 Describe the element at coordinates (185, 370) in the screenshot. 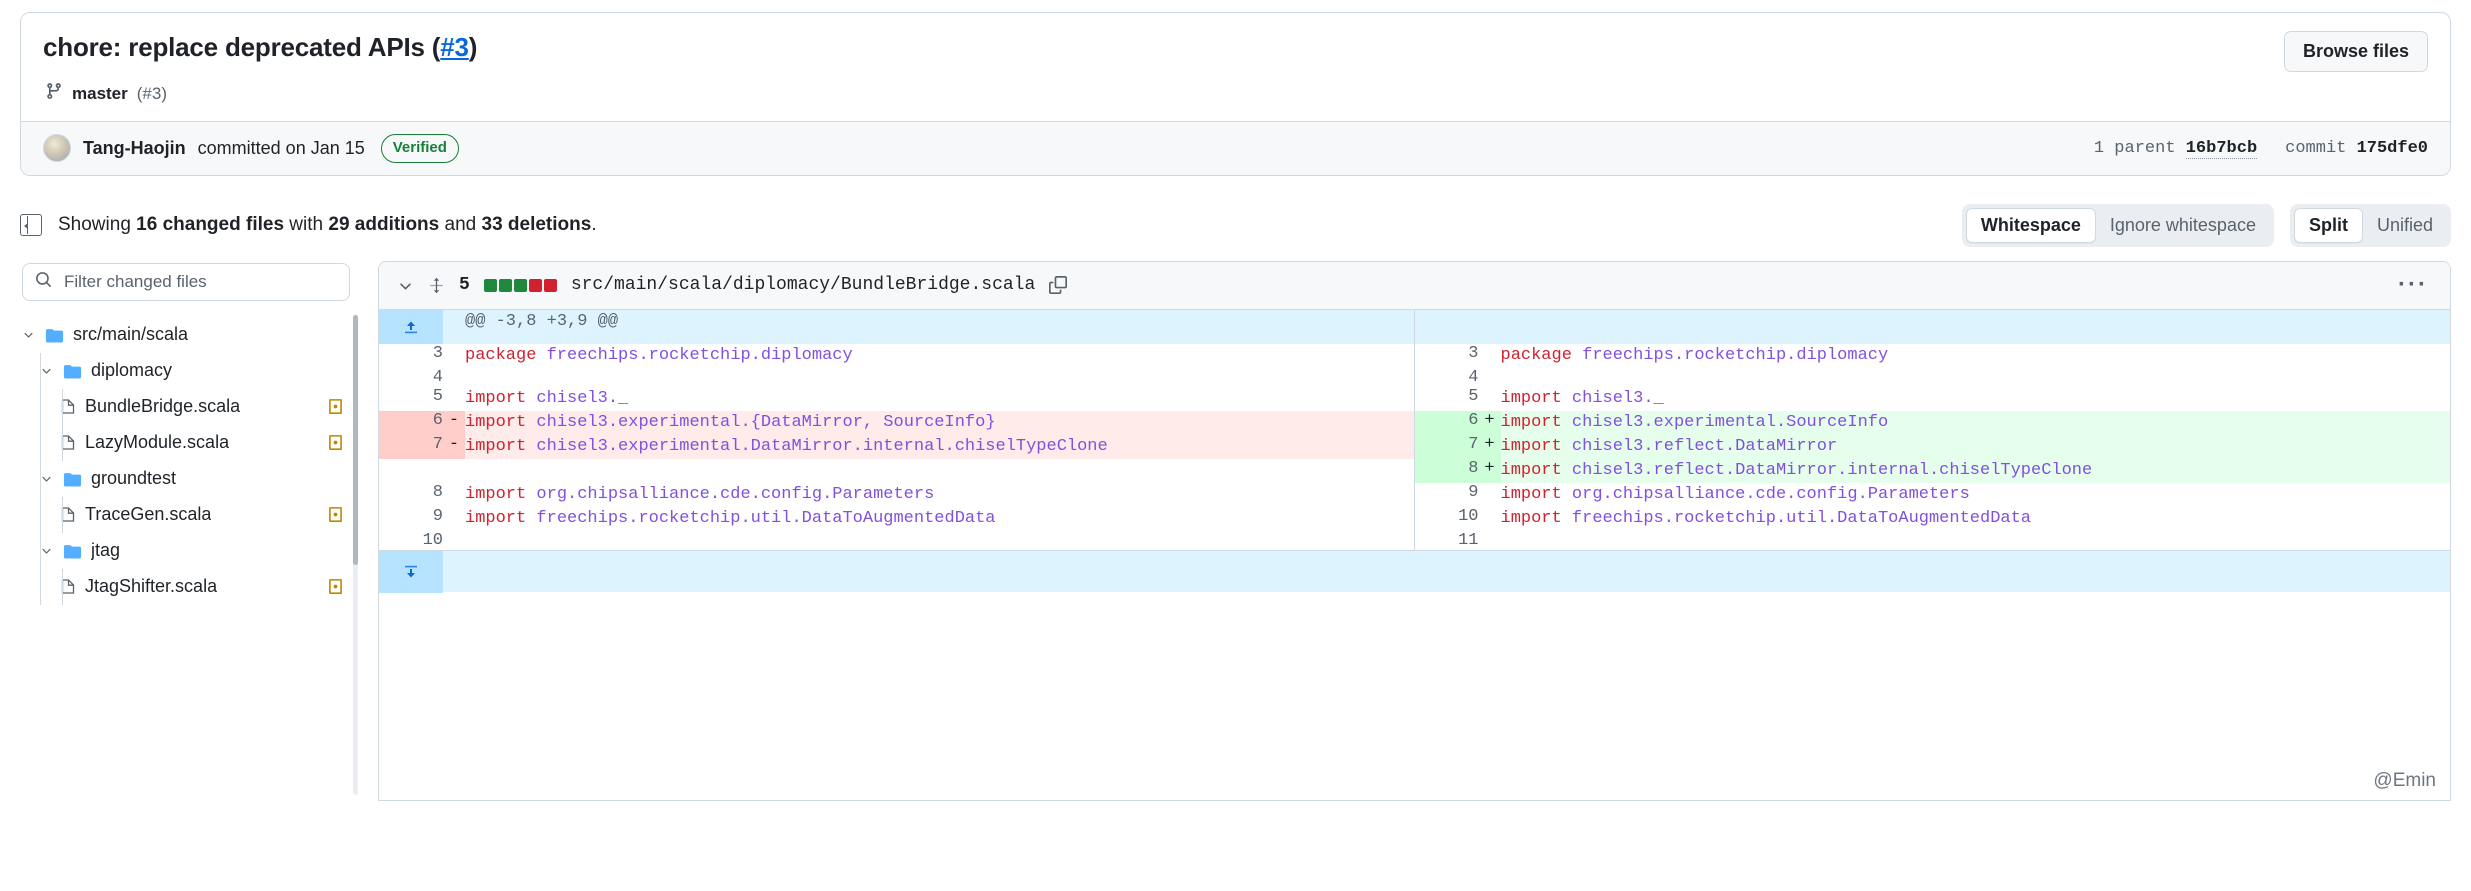

I see `tree-folder-diplomacy: diplomacy` at that location.